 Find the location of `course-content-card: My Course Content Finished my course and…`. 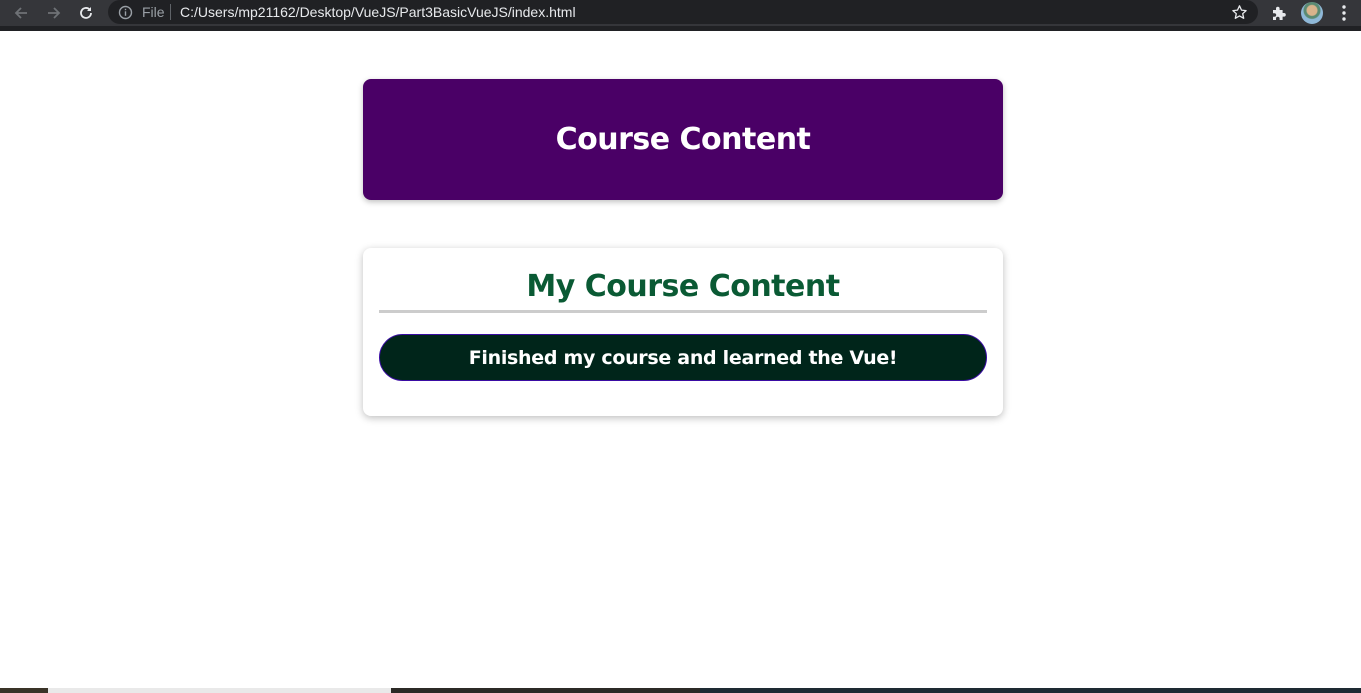

course-content-card: My Course Content Finished my course and… is located at coordinates (683, 332).